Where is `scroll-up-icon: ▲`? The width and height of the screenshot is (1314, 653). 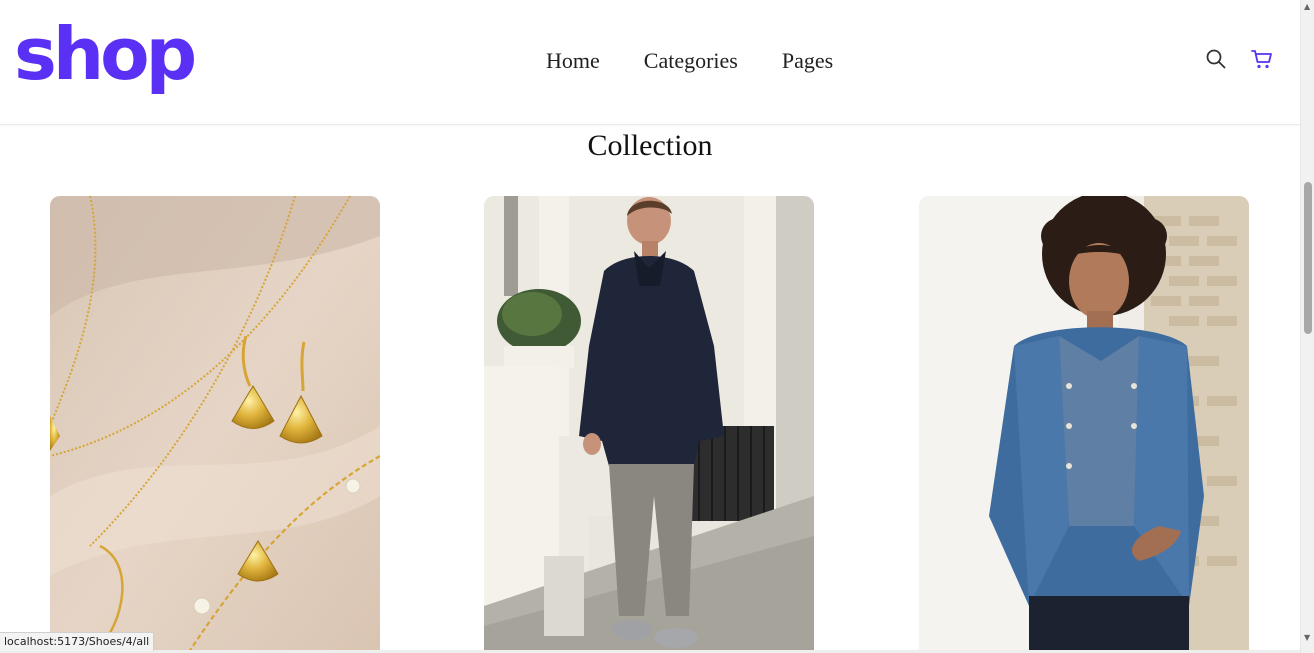
scroll-up-icon: ▲ is located at coordinates (1308, 7).